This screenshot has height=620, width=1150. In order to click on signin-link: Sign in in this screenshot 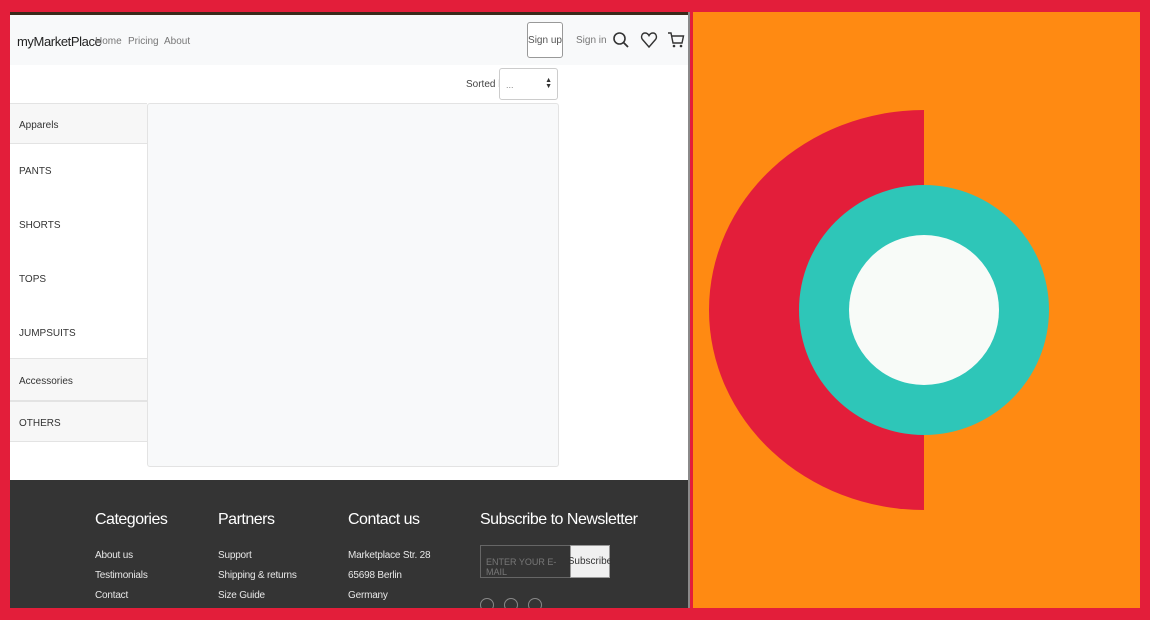, I will do `click(591, 40)`.